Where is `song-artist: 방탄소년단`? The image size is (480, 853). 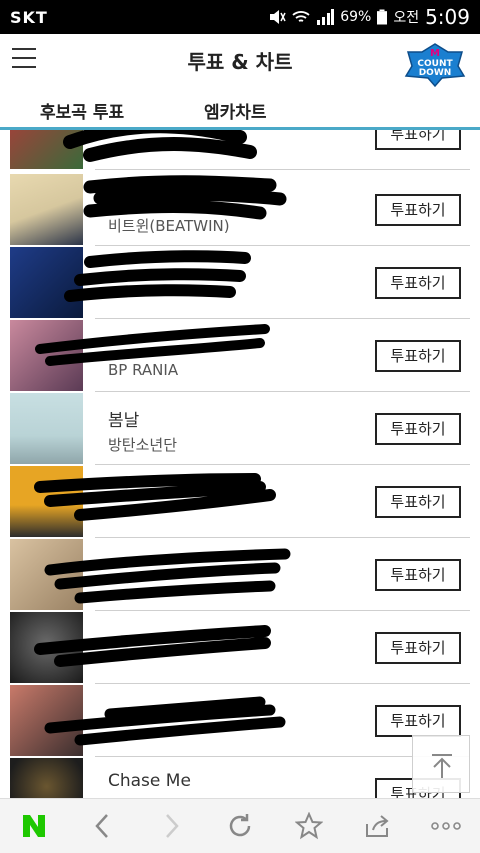 song-artist: 방탄소년단 is located at coordinates (143, 445).